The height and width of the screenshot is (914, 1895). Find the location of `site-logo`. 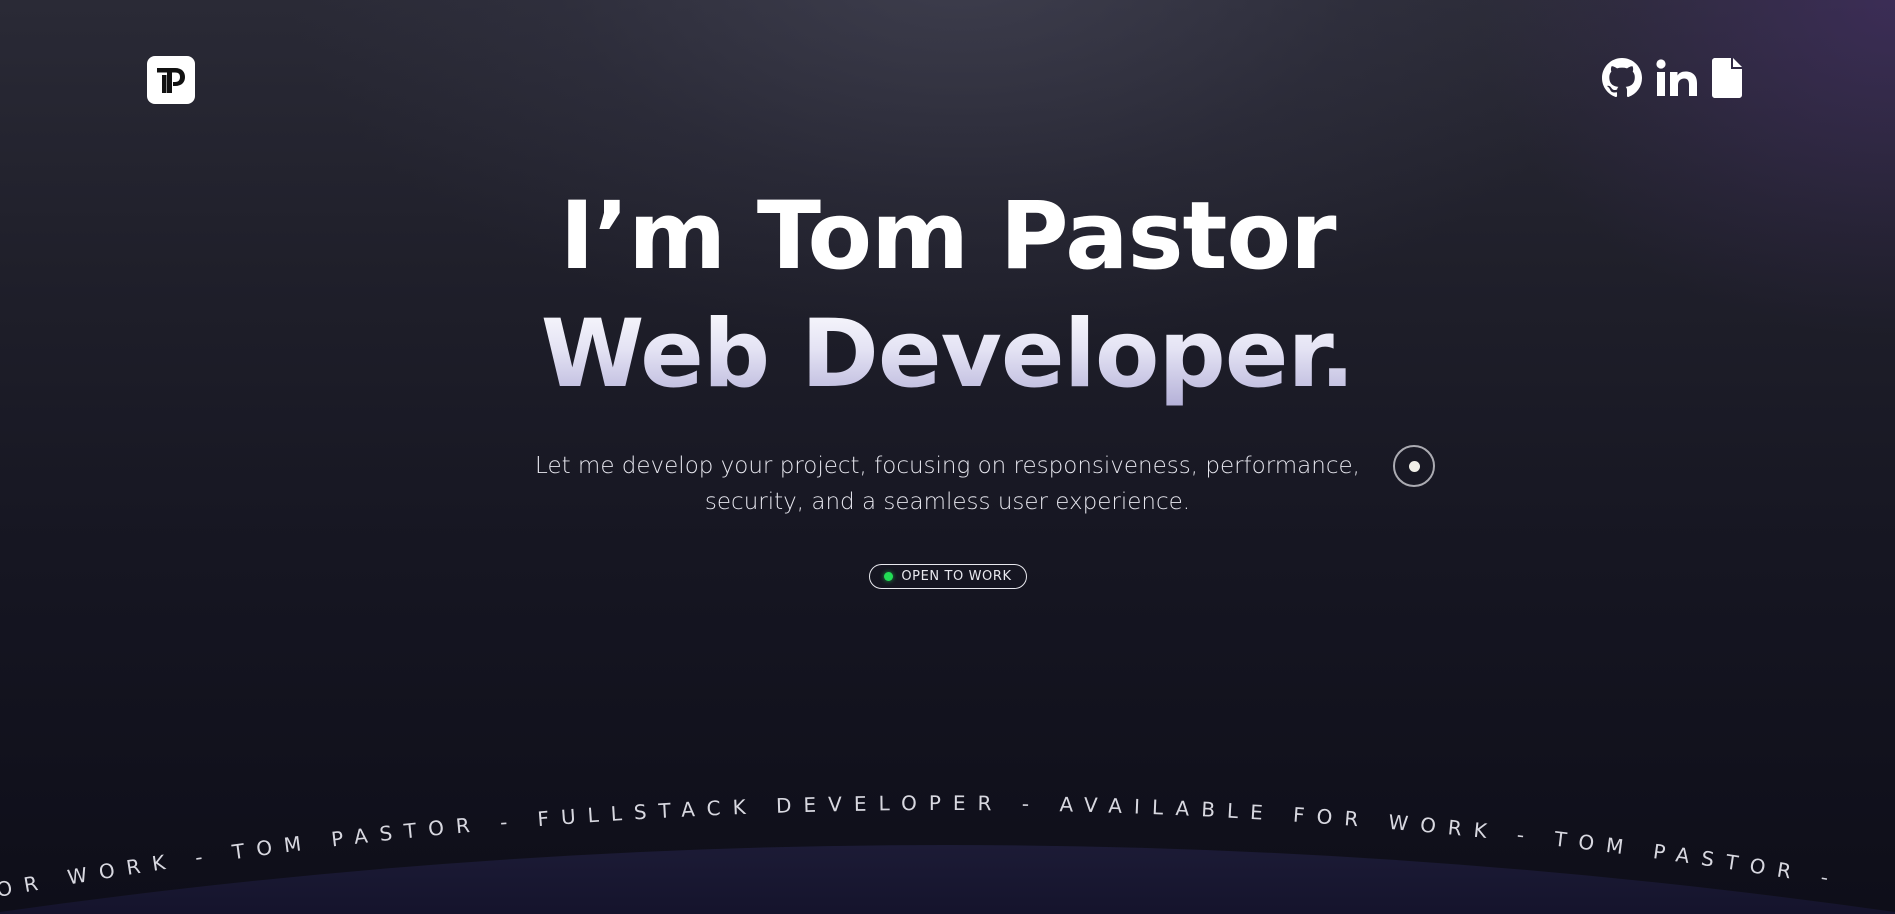

site-logo is located at coordinates (171, 80).